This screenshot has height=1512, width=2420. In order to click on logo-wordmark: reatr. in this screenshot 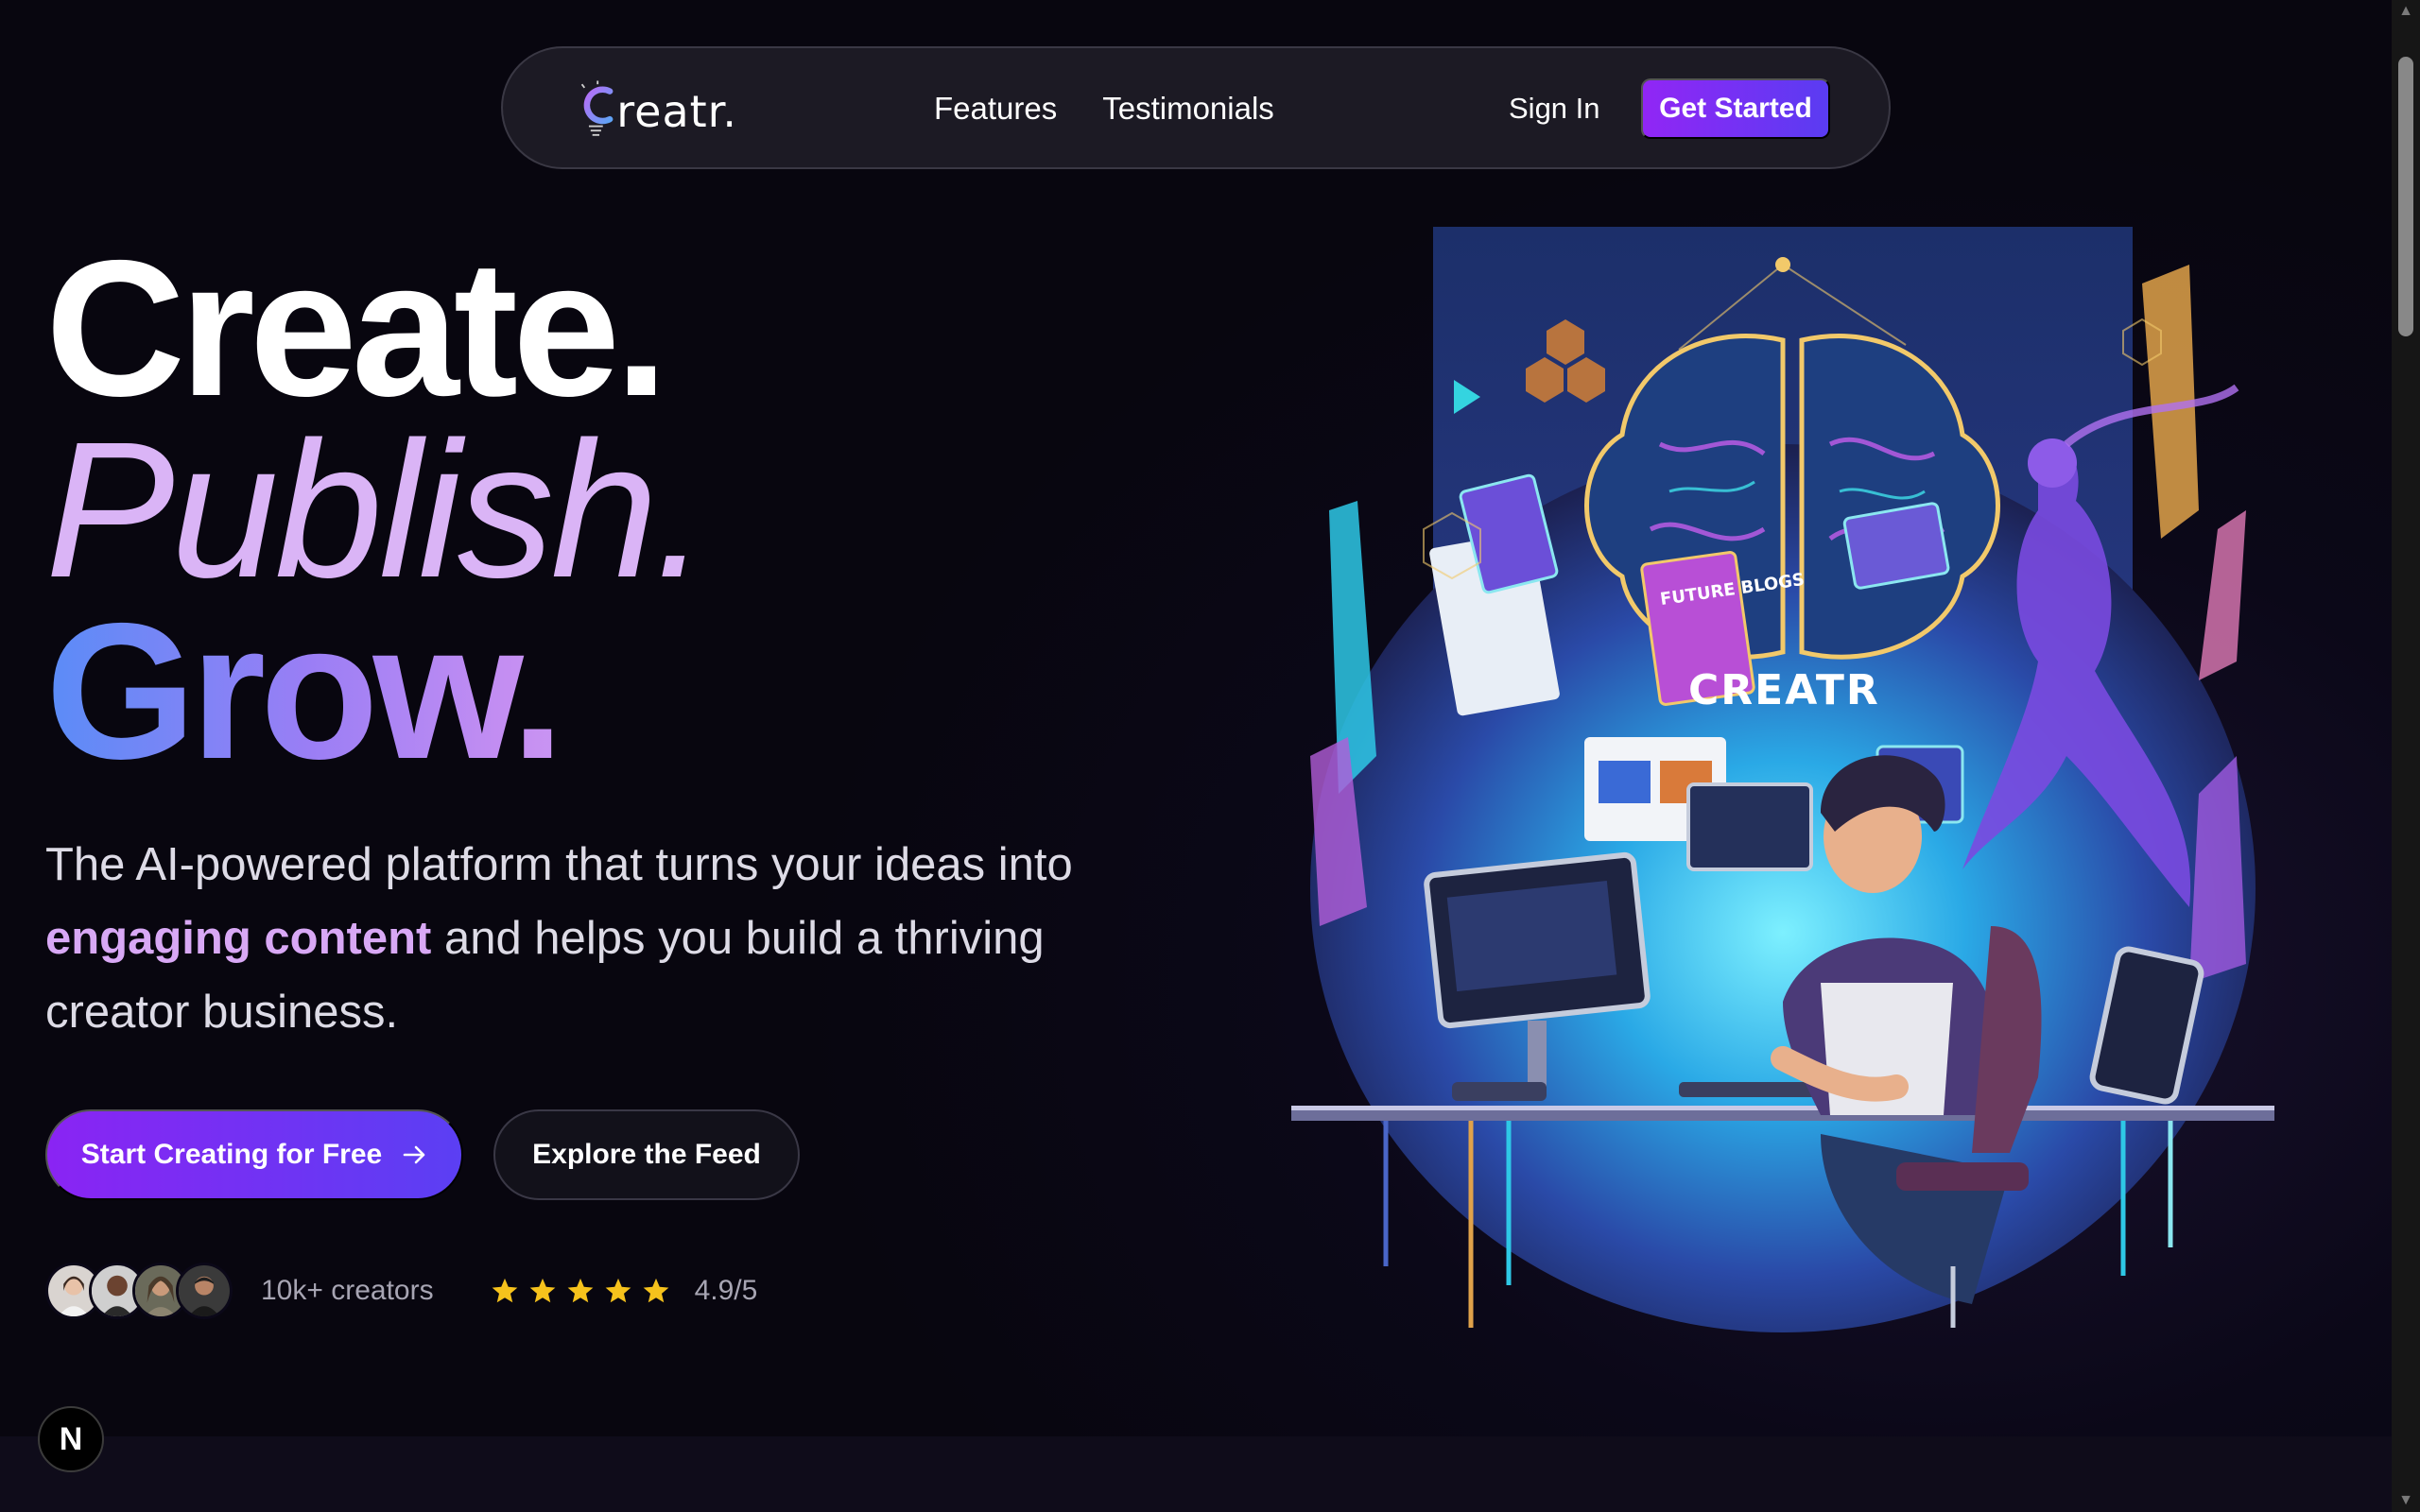, I will do `click(676, 111)`.